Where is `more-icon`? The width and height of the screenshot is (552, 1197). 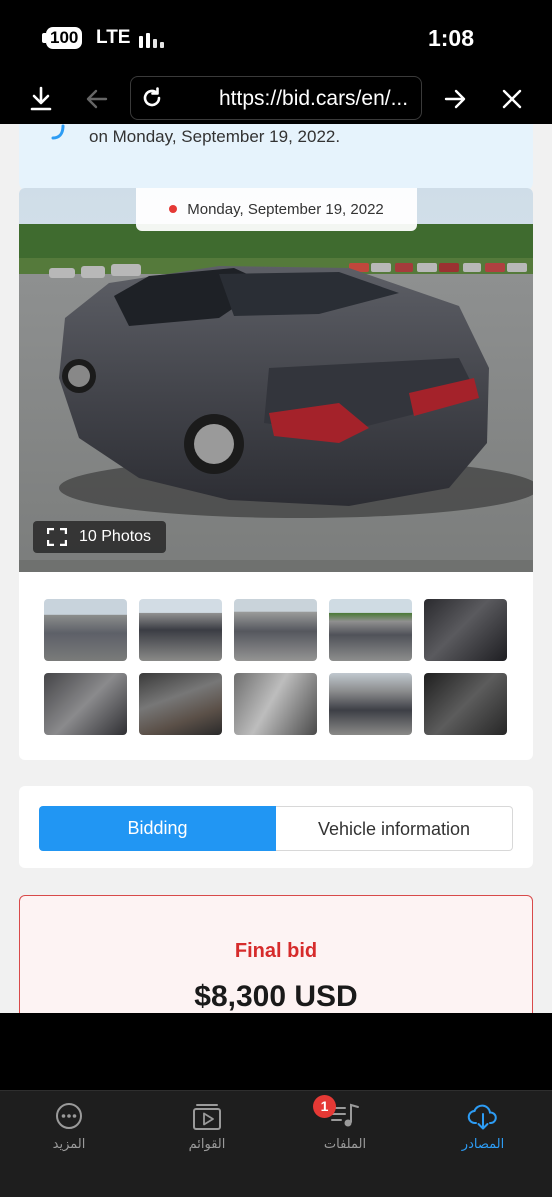 more-icon is located at coordinates (69, 1116).